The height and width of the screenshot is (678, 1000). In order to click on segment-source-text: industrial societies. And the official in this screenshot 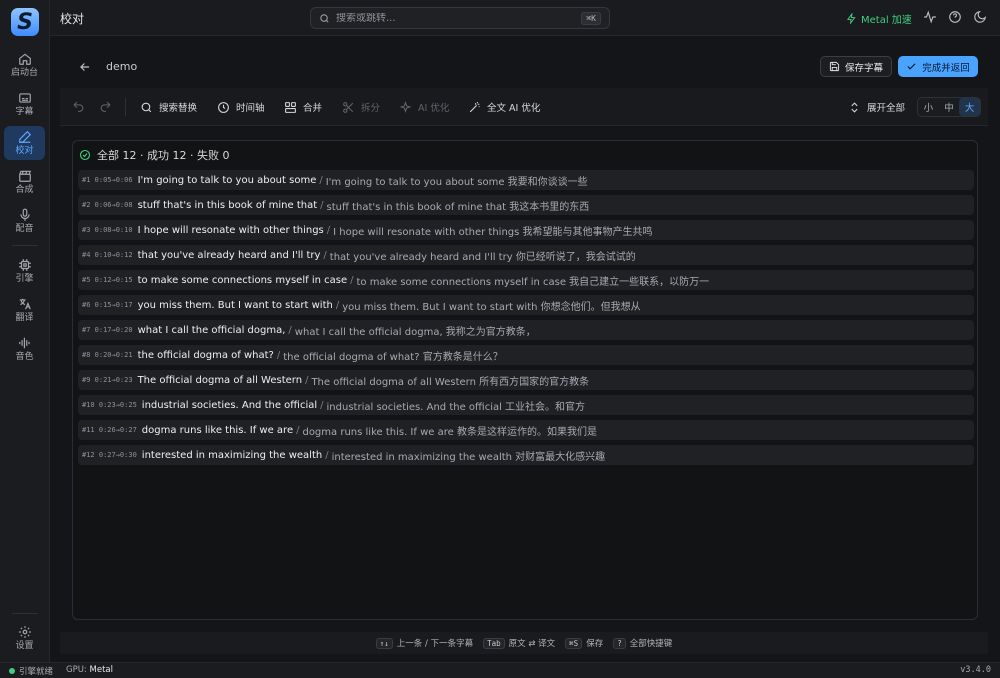, I will do `click(229, 405)`.